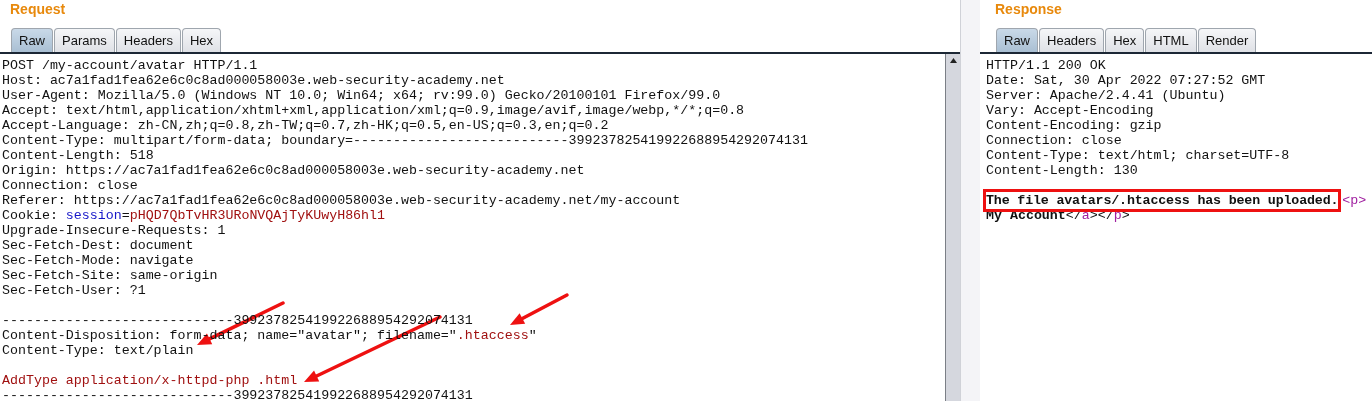  I want to click on scroll-up-icon, so click(953, 60).